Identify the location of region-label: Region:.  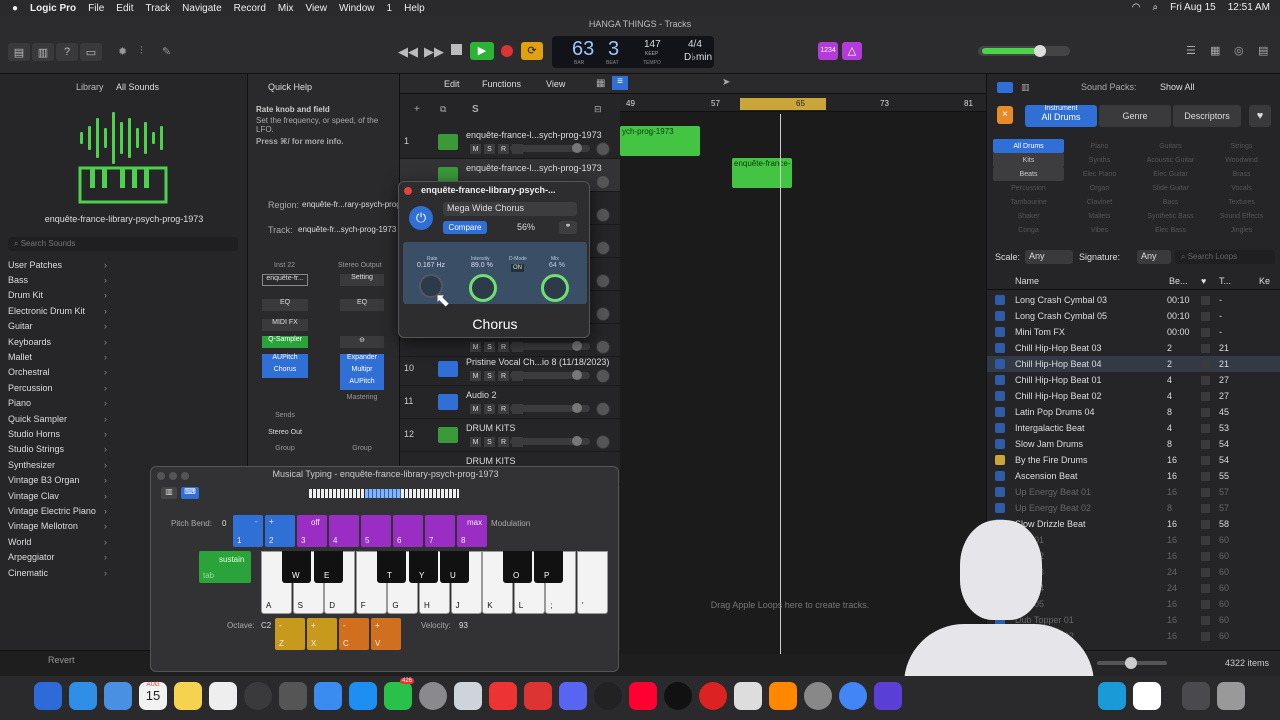
(283, 205).